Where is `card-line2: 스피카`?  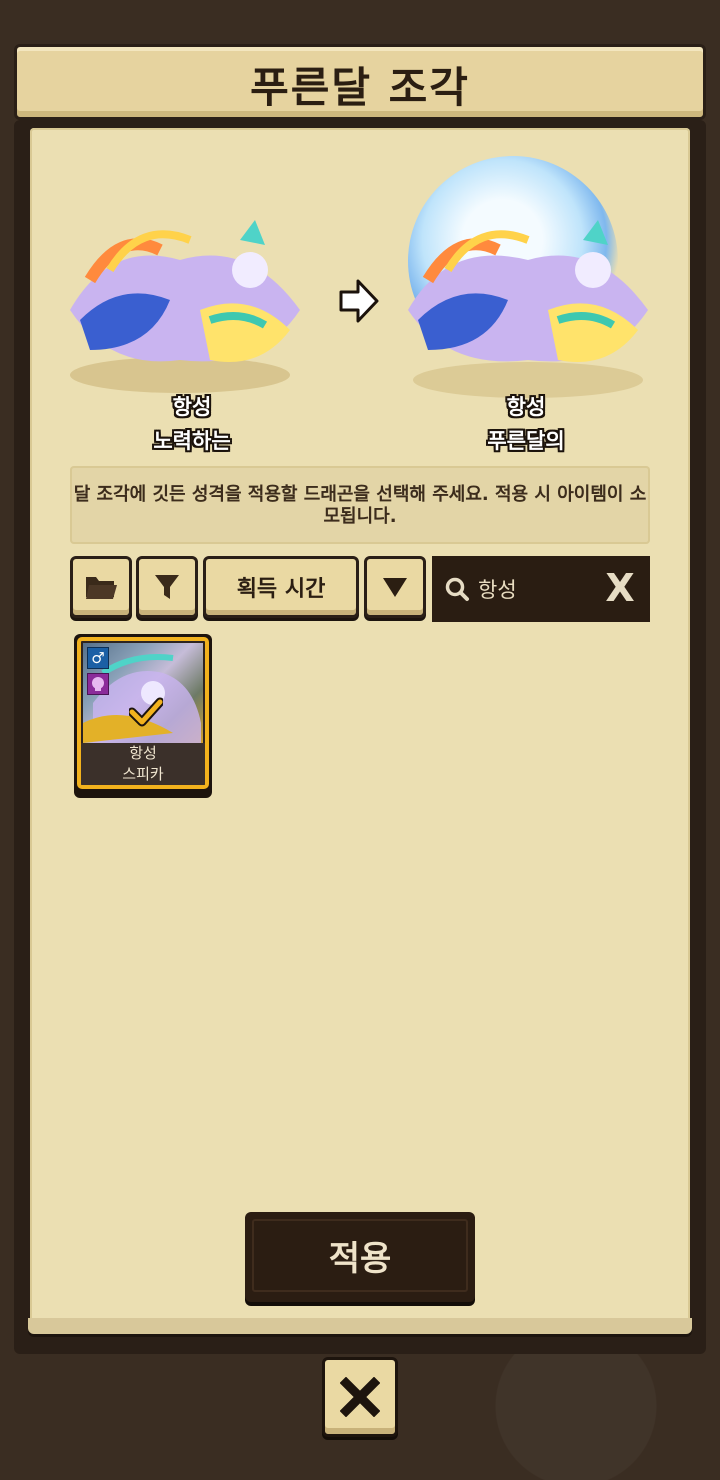 card-line2: 스피카 is located at coordinates (143, 774).